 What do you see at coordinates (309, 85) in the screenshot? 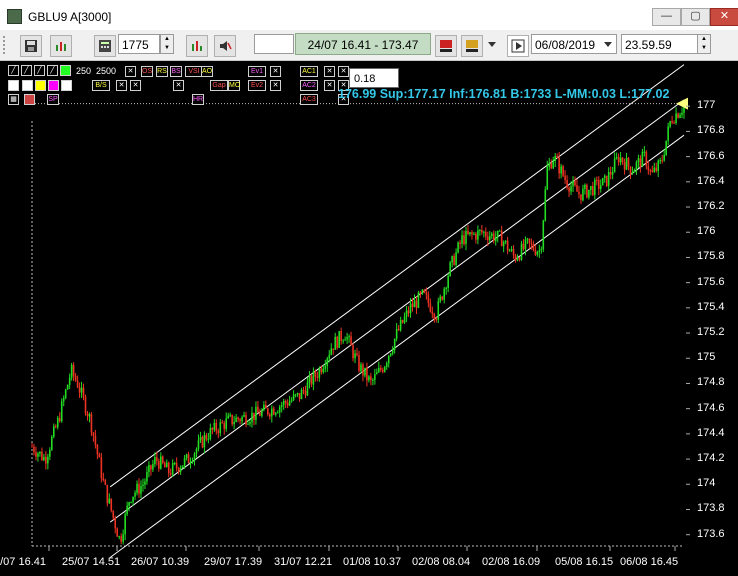
I see `tool-ac2: AC2` at bounding box center [309, 85].